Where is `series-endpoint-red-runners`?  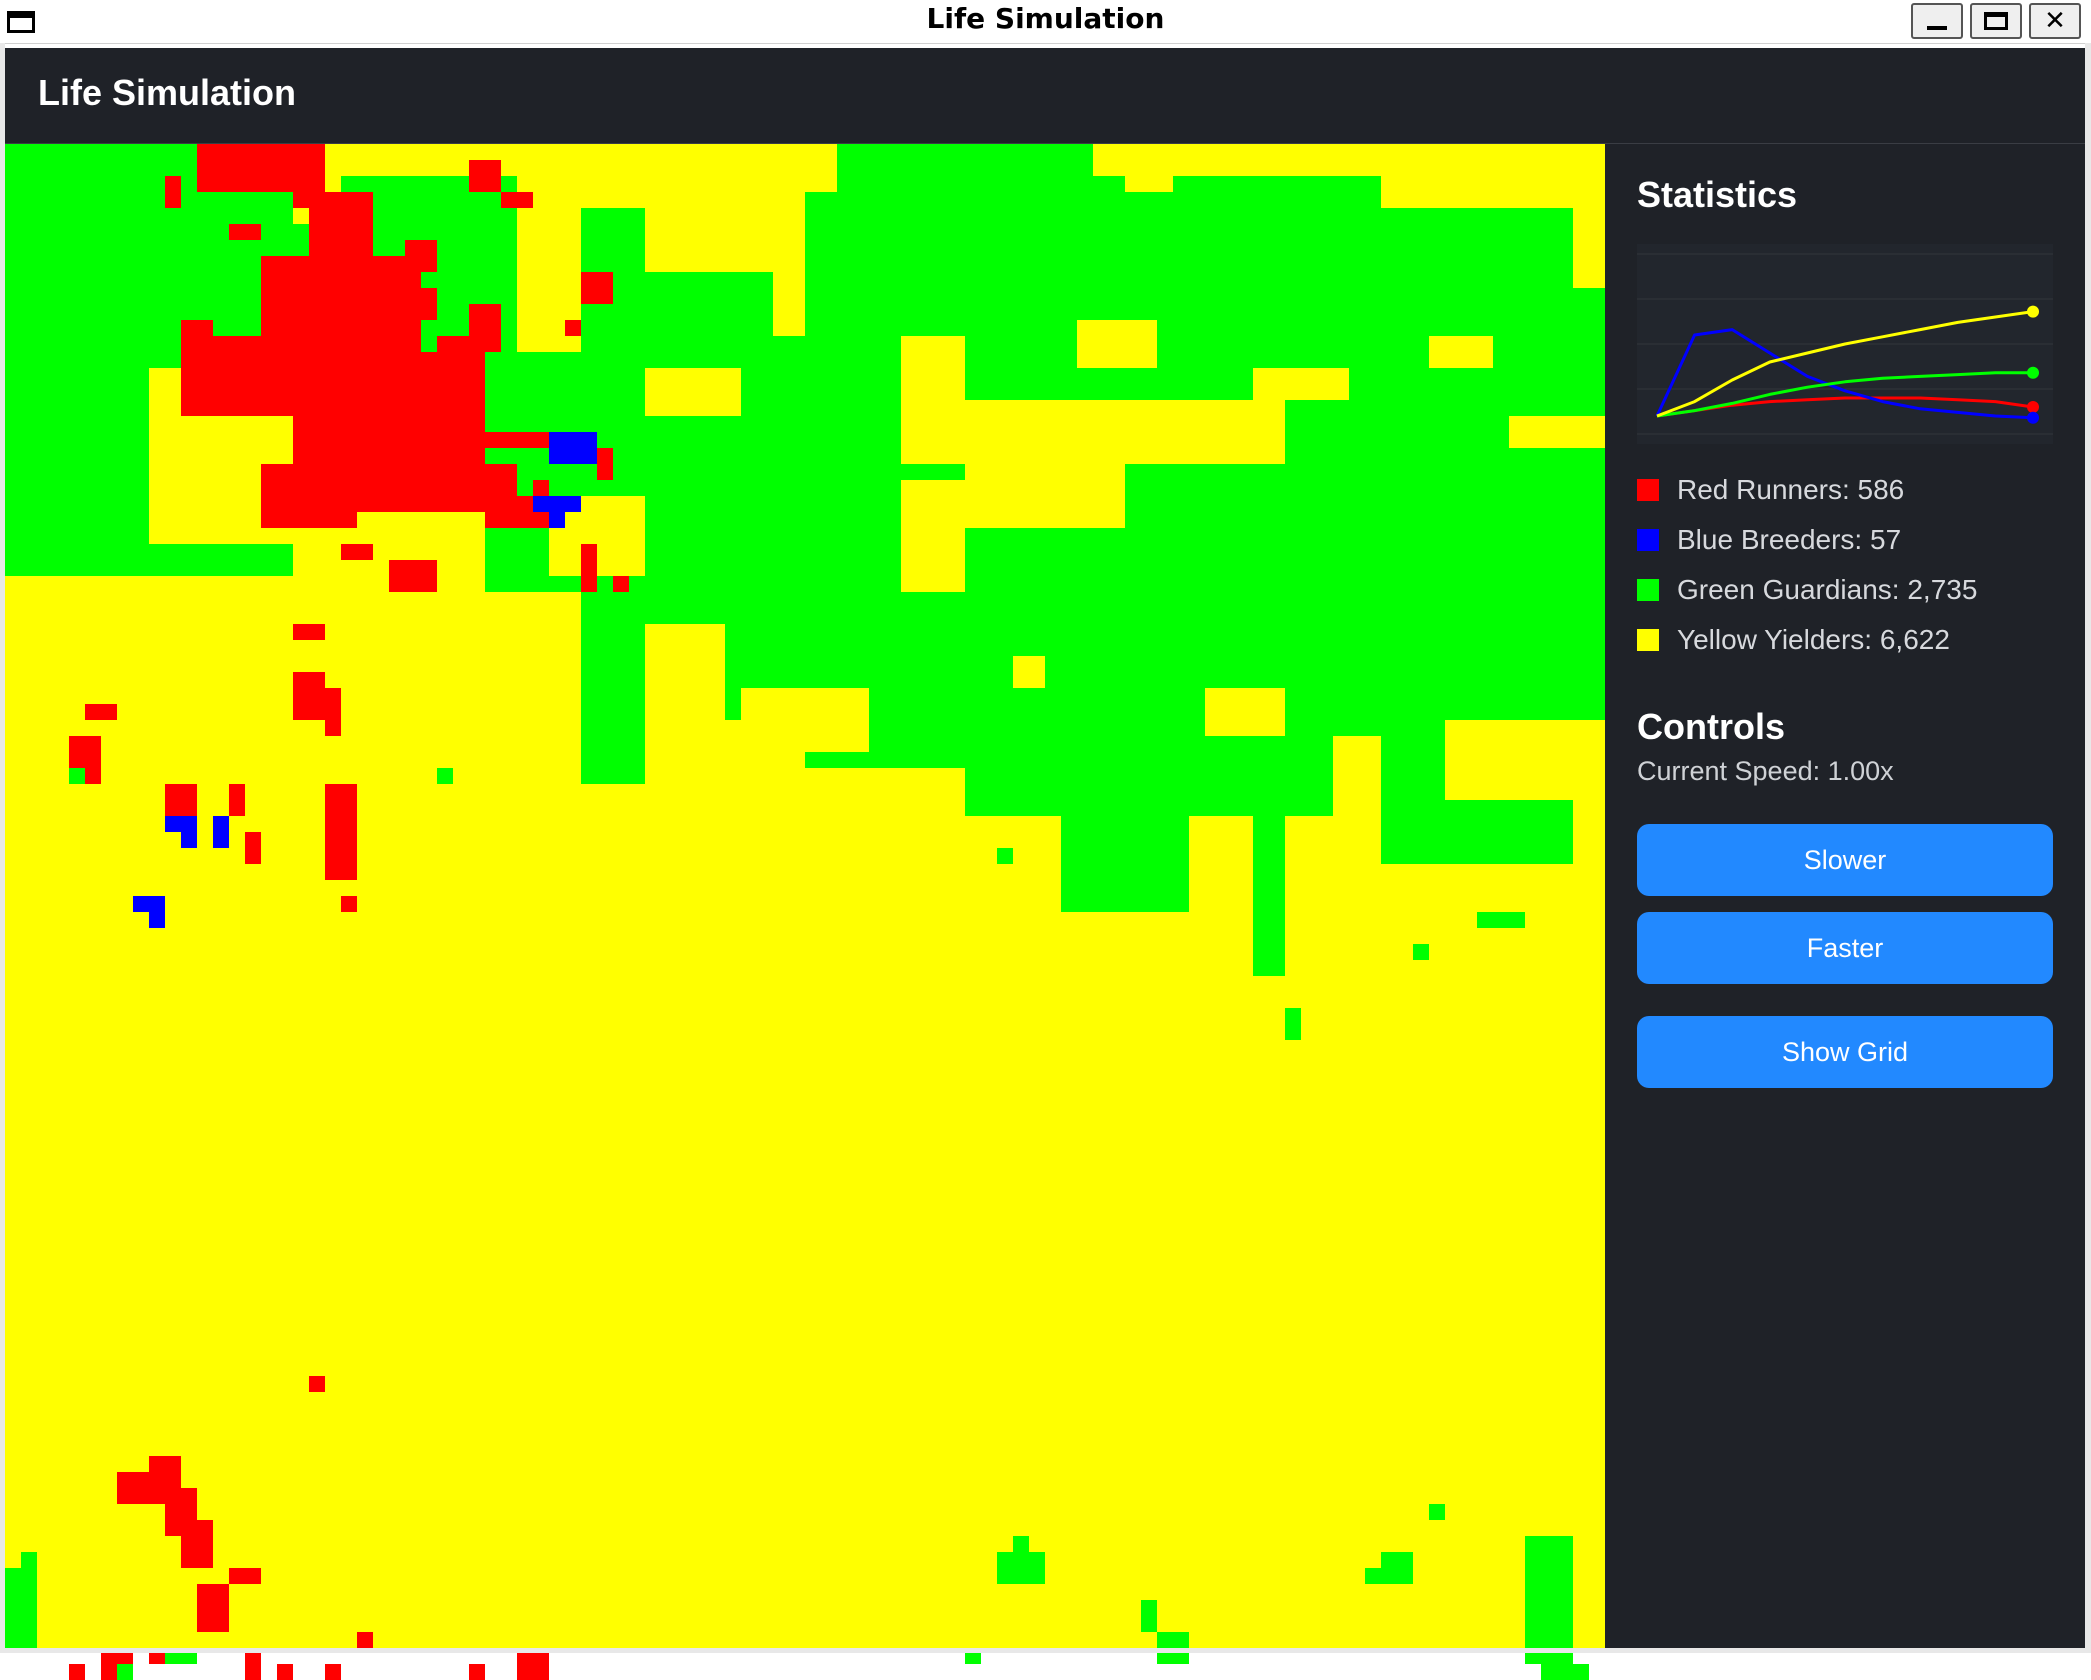
series-endpoint-red-runners is located at coordinates (2033, 407).